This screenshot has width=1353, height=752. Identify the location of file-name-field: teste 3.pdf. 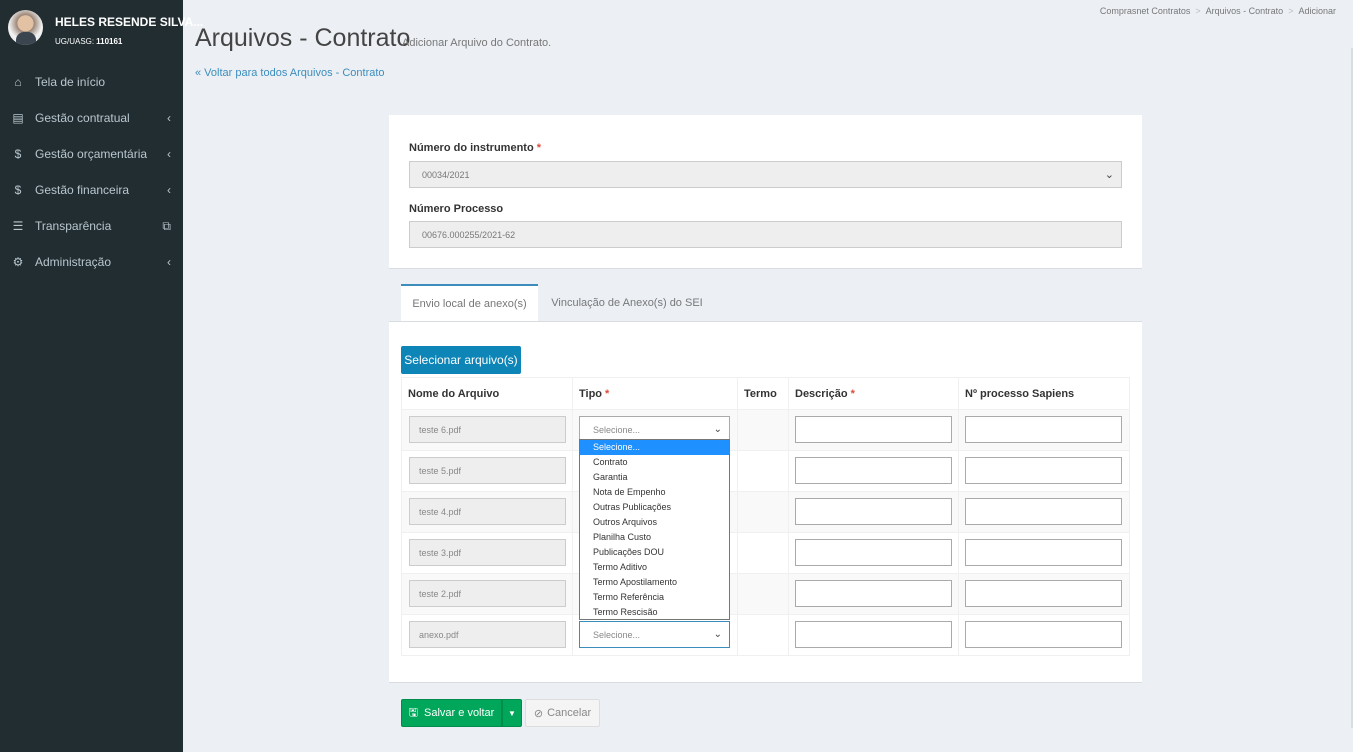
(487, 552).